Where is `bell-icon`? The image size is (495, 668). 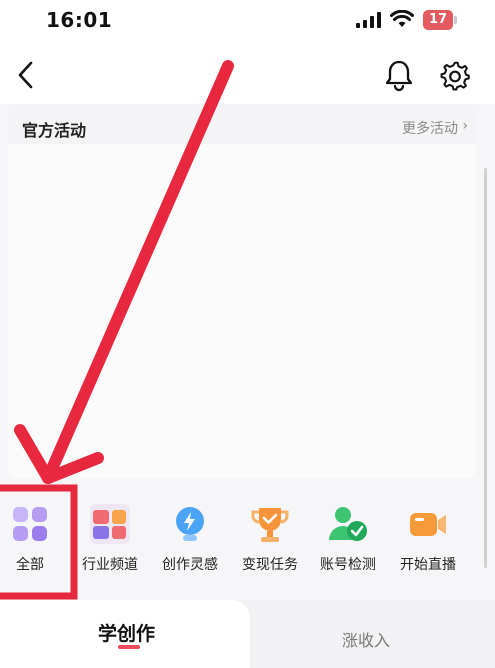
bell-icon is located at coordinates (399, 75).